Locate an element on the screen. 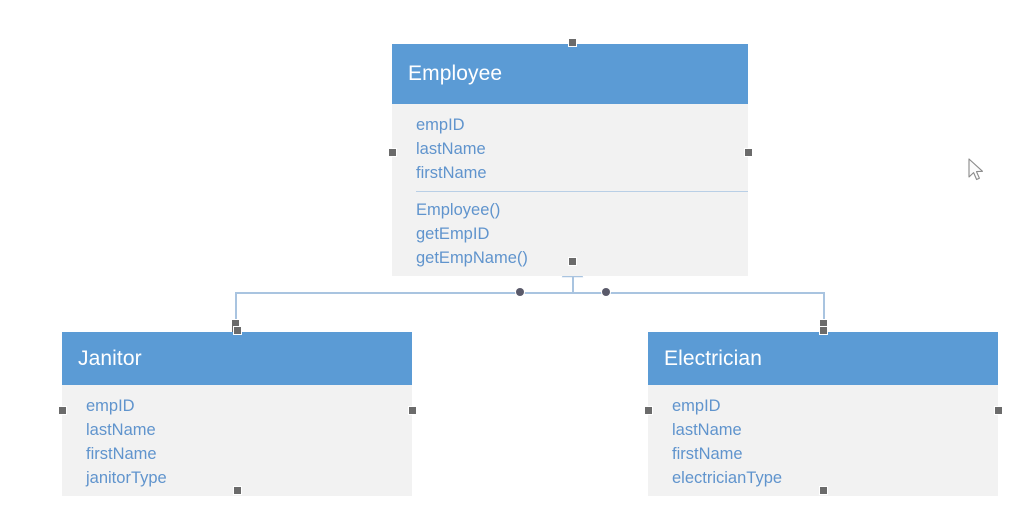 This screenshot has height=517, width=1024. attributes-section-employee: empID lastName firstName is located at coordinates (582, 149).